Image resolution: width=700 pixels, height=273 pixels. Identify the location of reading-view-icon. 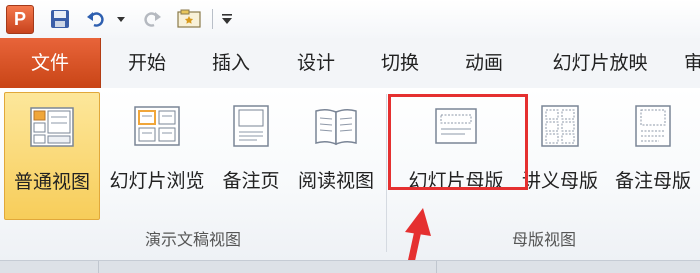
(336, 126).